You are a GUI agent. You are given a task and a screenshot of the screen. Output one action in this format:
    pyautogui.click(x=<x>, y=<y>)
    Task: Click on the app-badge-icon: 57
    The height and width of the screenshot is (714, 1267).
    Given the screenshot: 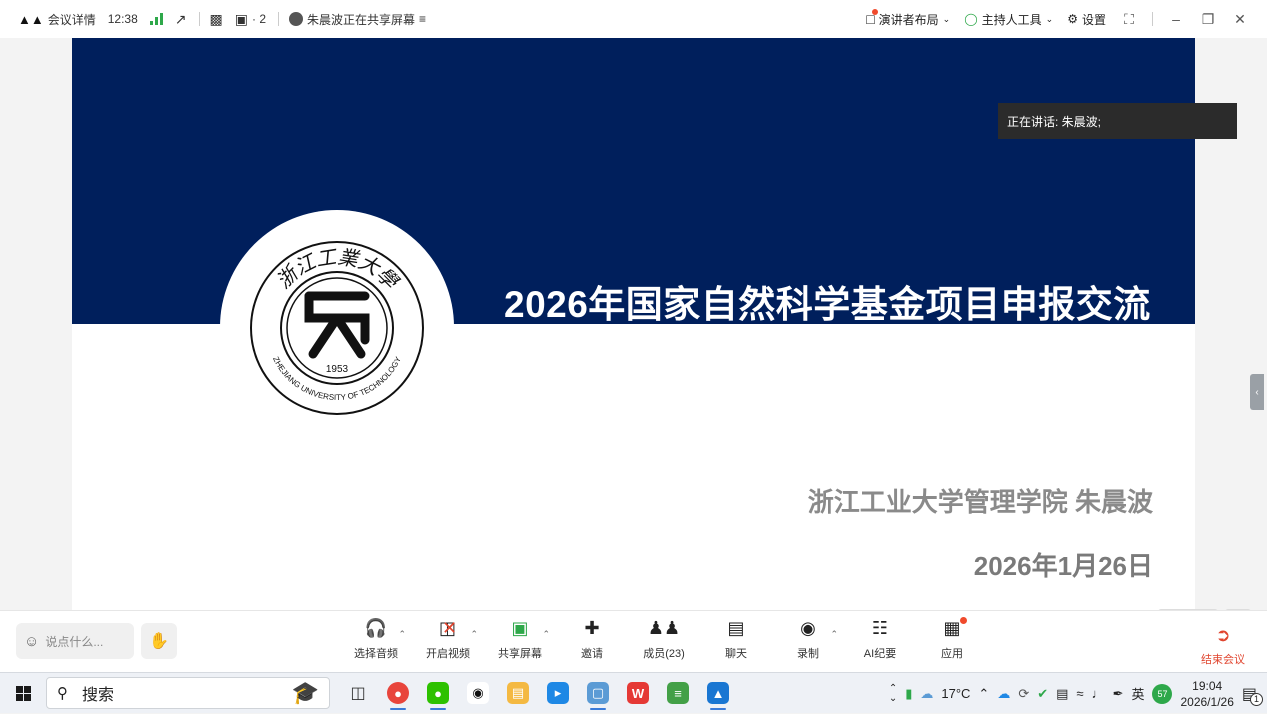 What is the action you would take?
    pyautogui.click(x=1162, y=693)
    